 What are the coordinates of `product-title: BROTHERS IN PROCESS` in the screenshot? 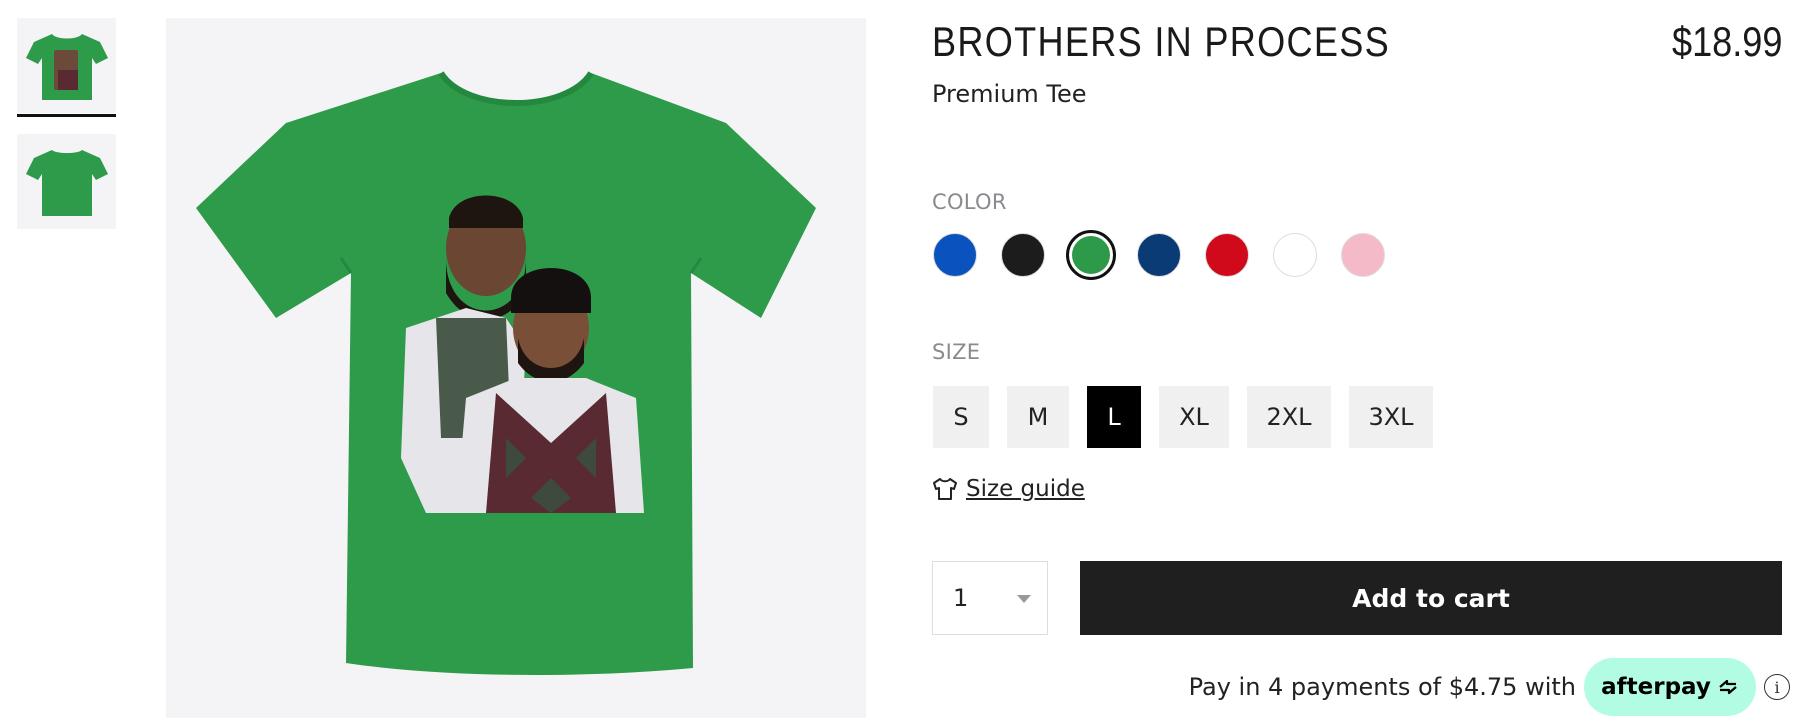 It's located at (1161, 41).